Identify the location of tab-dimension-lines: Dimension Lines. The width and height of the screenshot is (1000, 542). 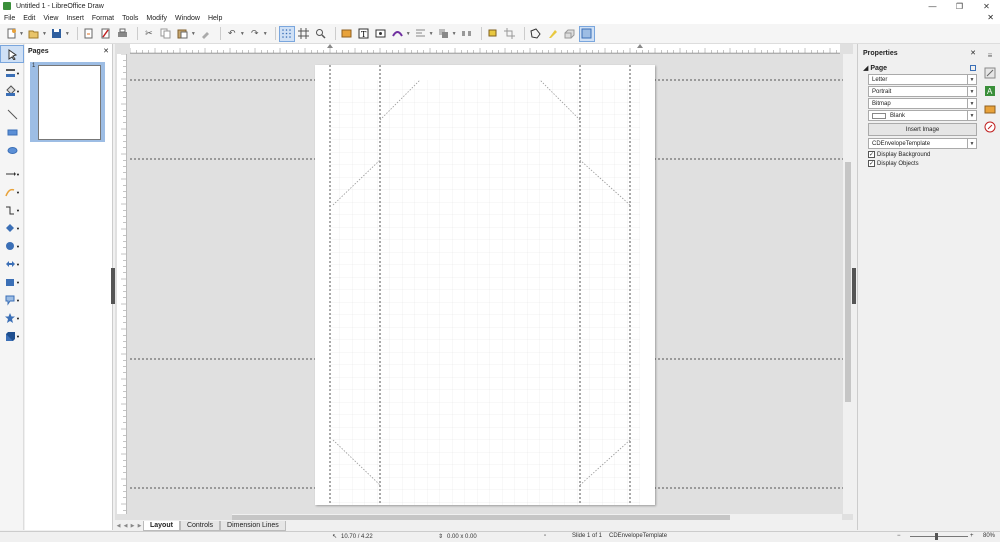
(253, 525).